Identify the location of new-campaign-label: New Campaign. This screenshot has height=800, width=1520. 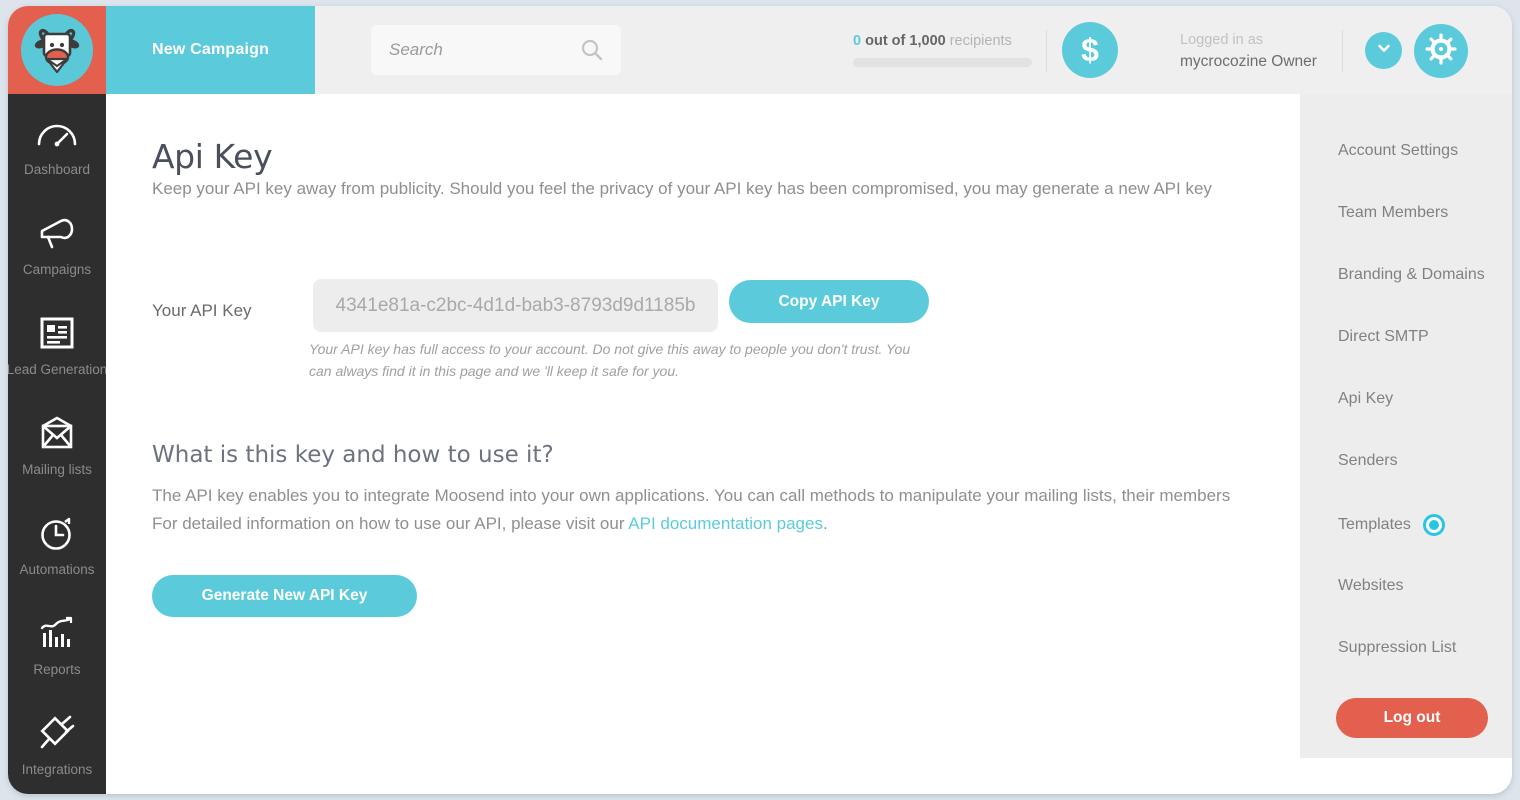
(210, 49).